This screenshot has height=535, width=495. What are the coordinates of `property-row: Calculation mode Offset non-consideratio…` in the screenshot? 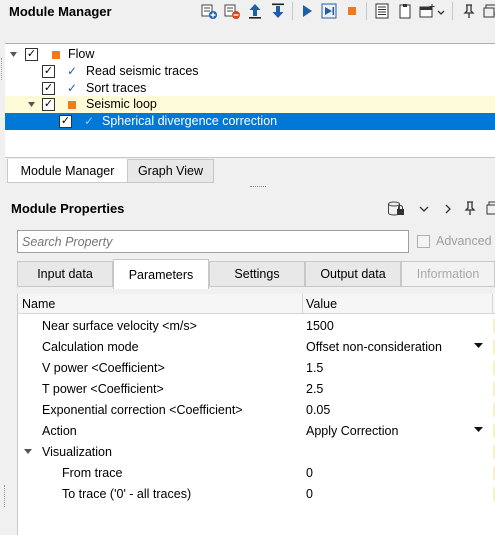 It's located at (256, 347).